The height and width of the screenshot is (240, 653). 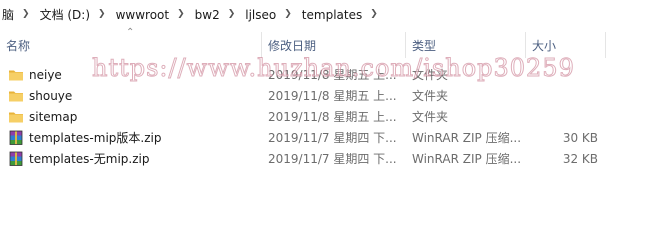 I want to click on column-header-type-label: 类型, so click(x=424, y=45).